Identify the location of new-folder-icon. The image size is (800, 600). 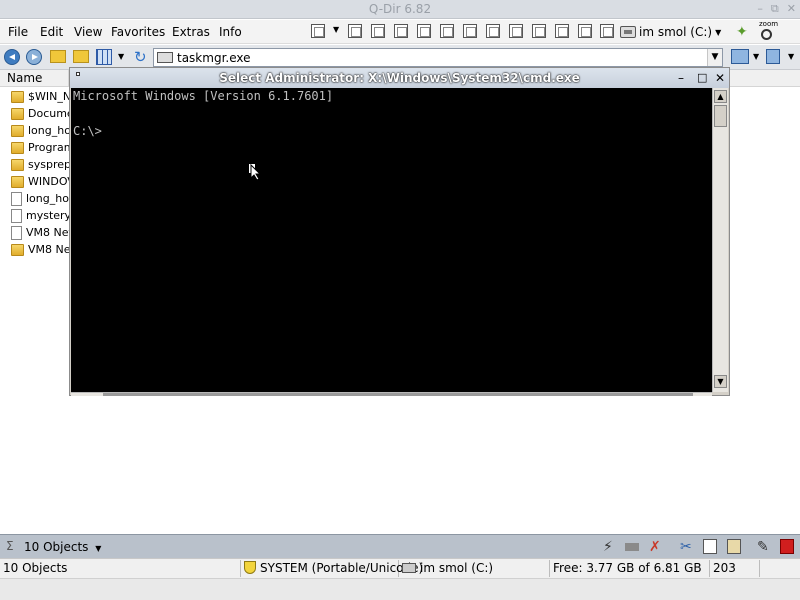
(81, 56).